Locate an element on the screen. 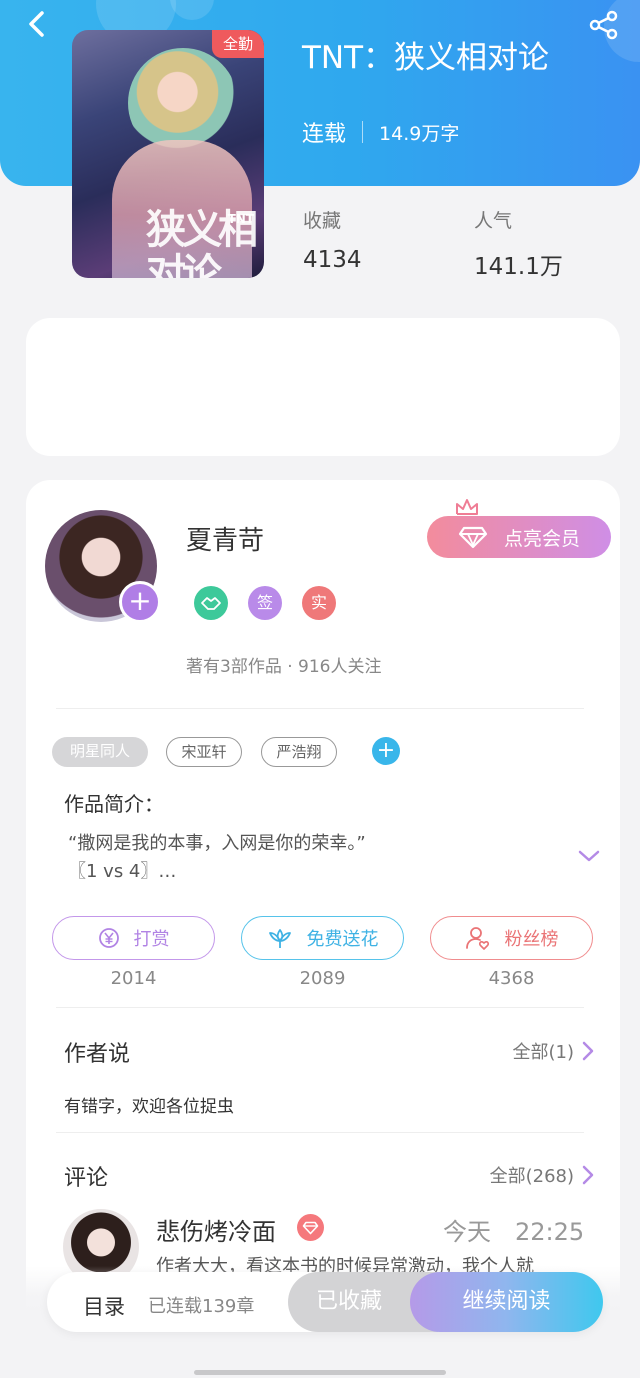 This screenshot has height=1378, width=640. tip-count: 2014 is located at coordinates (133, 978).